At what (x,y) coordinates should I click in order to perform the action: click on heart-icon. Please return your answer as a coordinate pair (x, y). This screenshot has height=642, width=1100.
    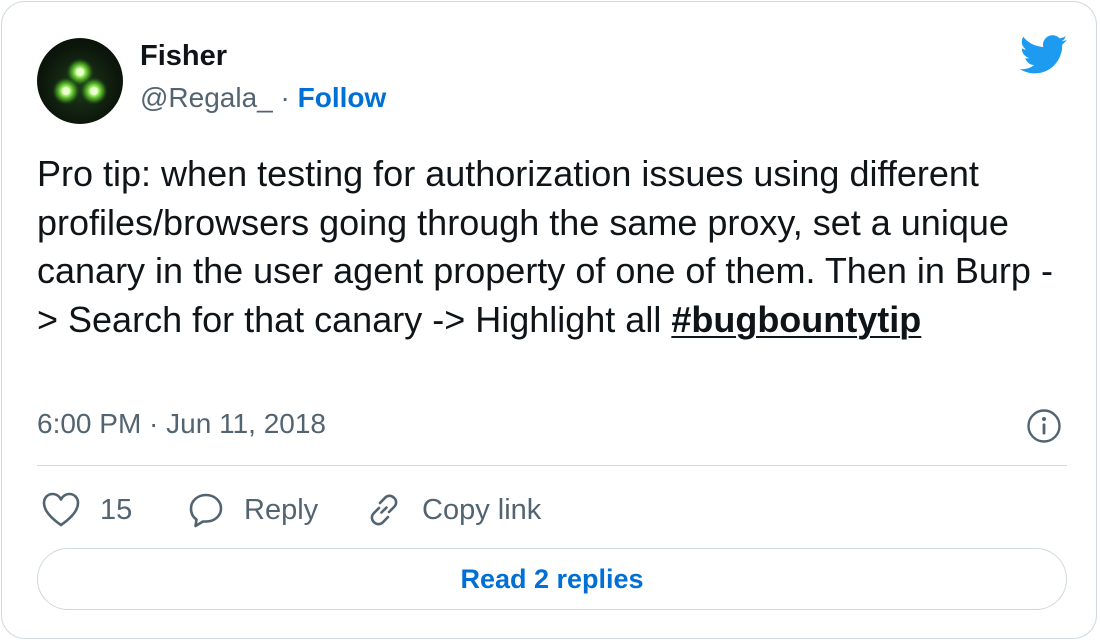
    Looking at the image, I should click on (61, 509).